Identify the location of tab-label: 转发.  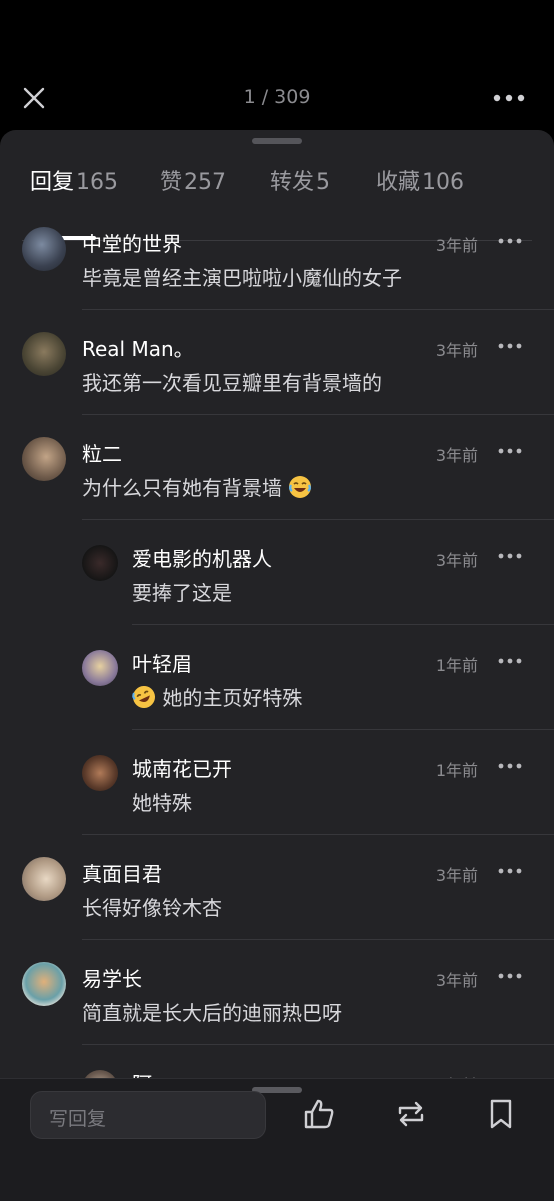
(292, 182).